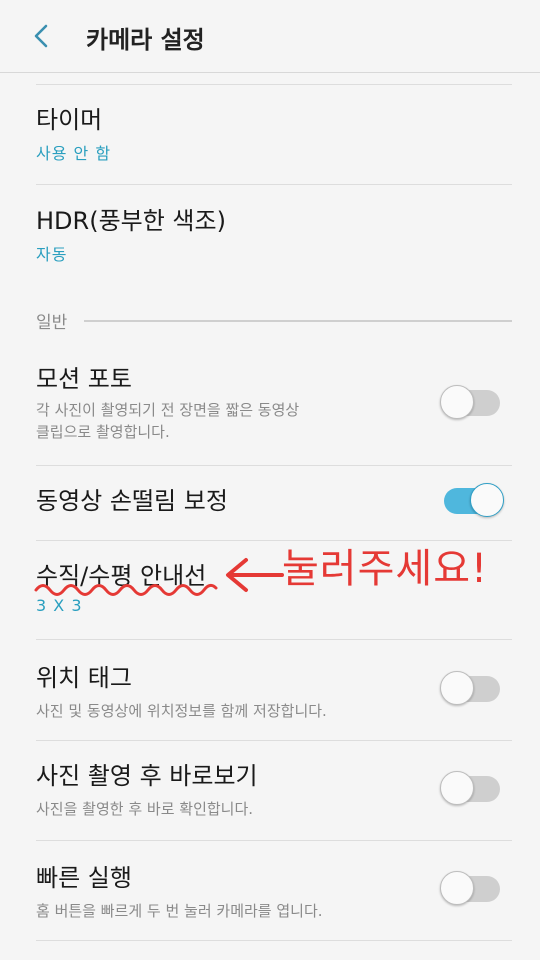  Describe the element at coordinates (42, 36) in the screenshot. I see `chevron-left-icon` at that location.